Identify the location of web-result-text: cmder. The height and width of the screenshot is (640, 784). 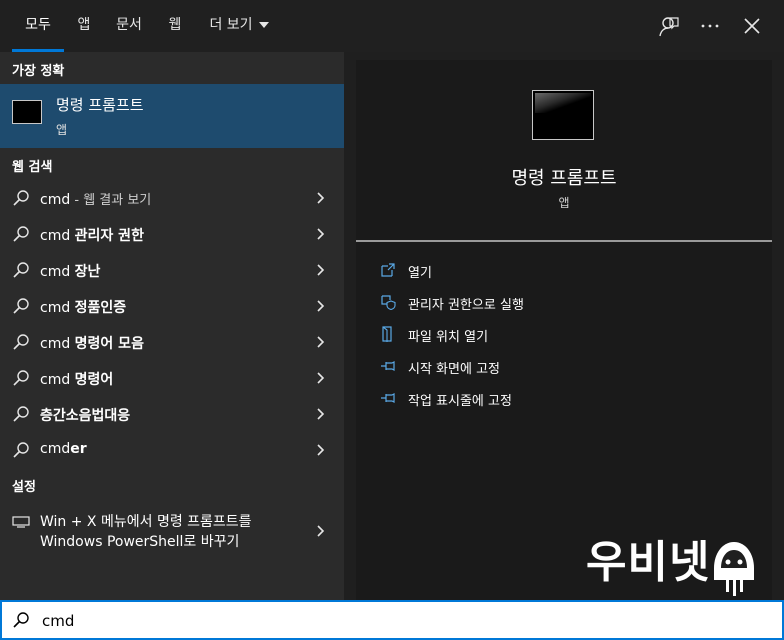
(63, 449).